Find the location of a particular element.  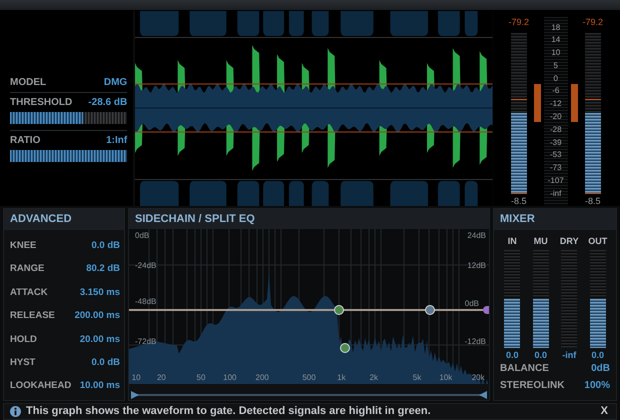

parameter-value: 3.150 ms is located at coordinates (100, 292).